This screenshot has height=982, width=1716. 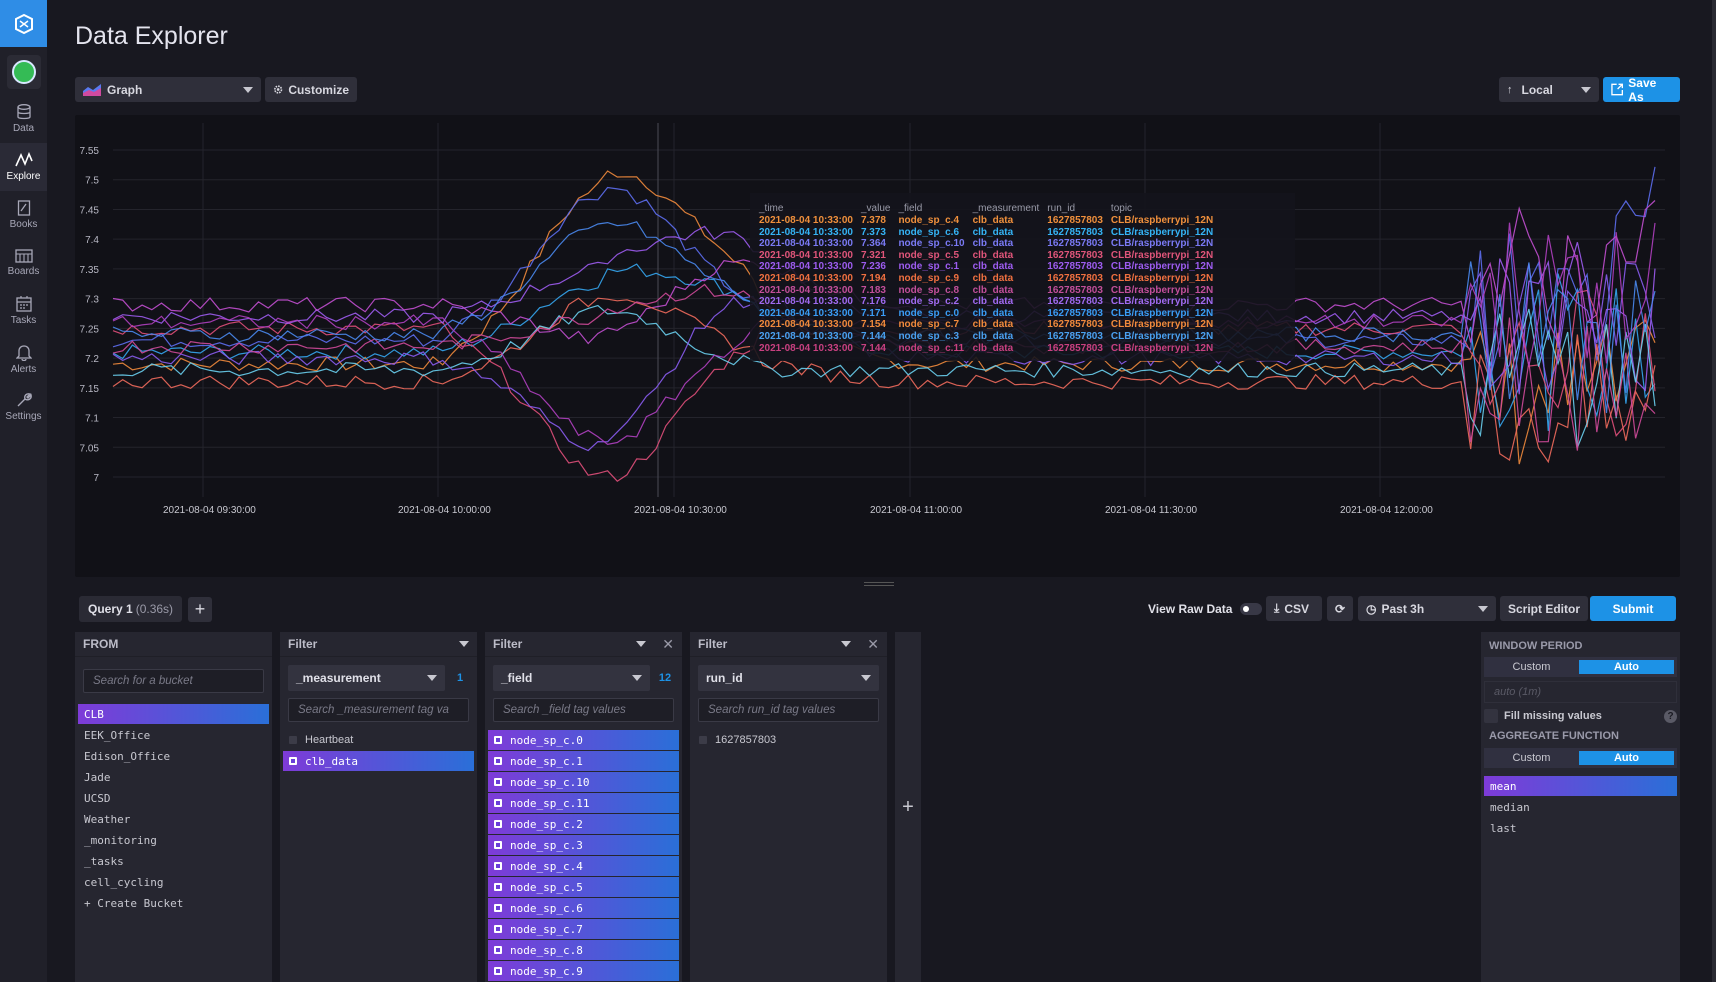 What do you see at coordinates (788, 710) in the screenshot?
I see `run-id-search-input: Search run_id tag values` at bounding box center [788, 710].